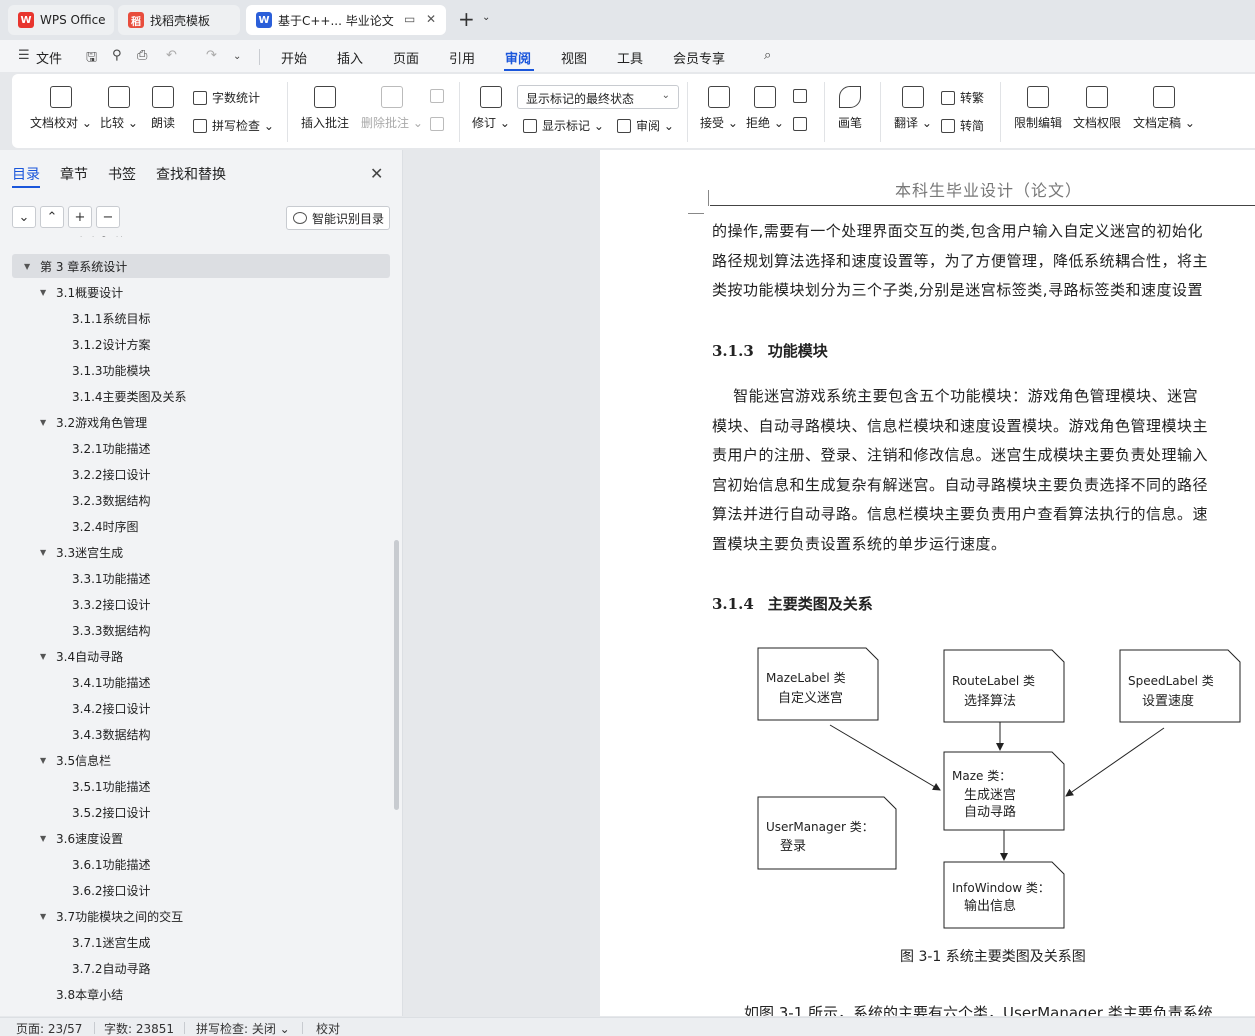 Image resolution: width=1255 pixels, height=1036 pixels. I want to click on tab-find-replace: 查找和替换, so click(191, 174).